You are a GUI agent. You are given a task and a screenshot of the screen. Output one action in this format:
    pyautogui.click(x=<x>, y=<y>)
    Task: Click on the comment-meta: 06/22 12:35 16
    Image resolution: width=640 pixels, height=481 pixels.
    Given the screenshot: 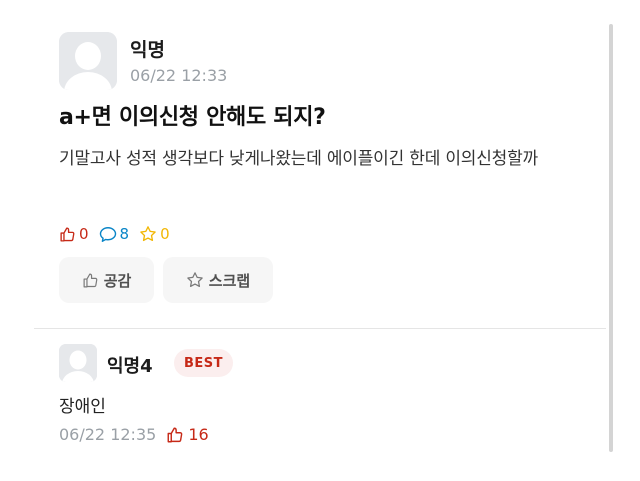 What is the action you would take?
    pyautogui.click(x=134, y=434)
    